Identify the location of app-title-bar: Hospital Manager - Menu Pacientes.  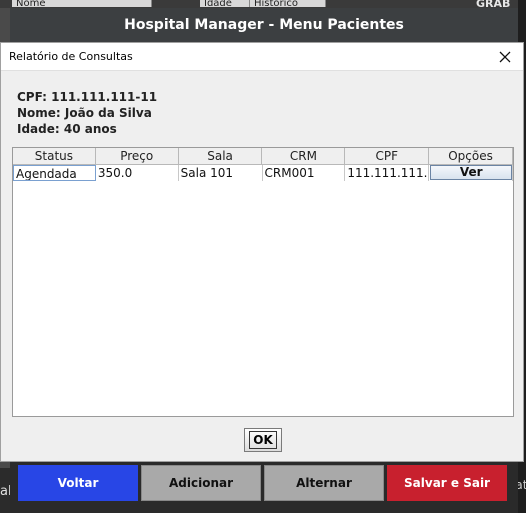
(264, 25).